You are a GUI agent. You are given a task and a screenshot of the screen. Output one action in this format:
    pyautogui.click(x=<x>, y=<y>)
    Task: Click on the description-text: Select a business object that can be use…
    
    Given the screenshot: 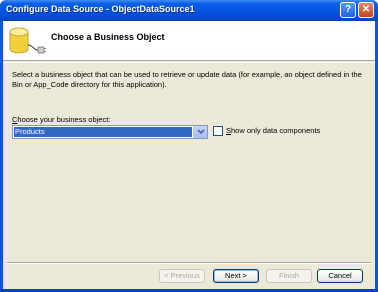 What is the action you would take?
    pyautogui.click(x=187, y=79)
    